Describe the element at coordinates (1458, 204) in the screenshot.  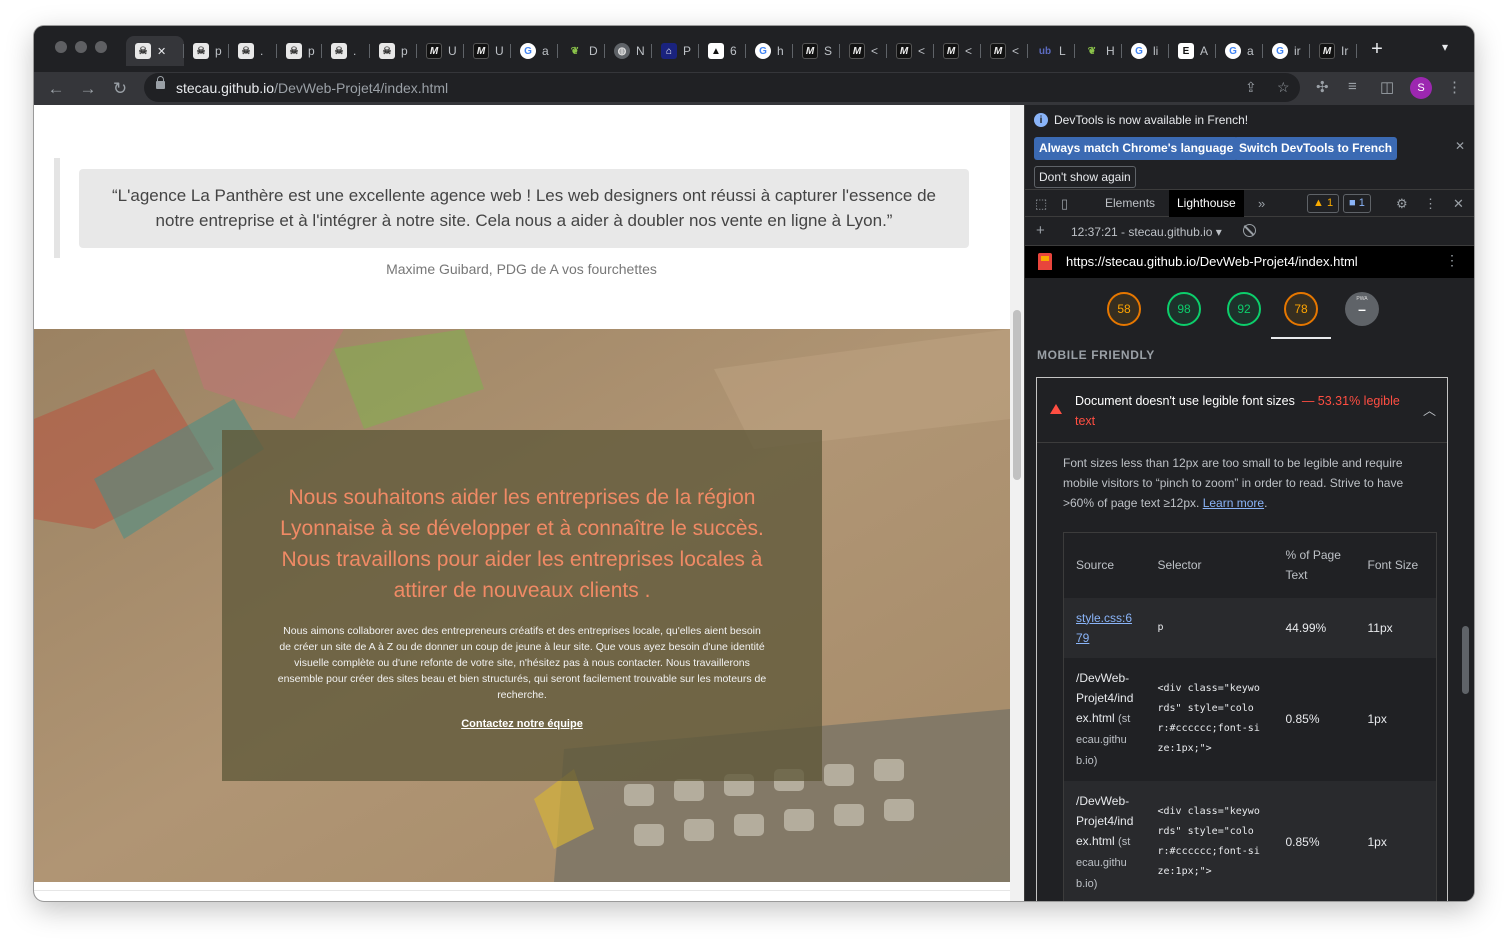
I see `close-devtools-icon: ✕` at that location.